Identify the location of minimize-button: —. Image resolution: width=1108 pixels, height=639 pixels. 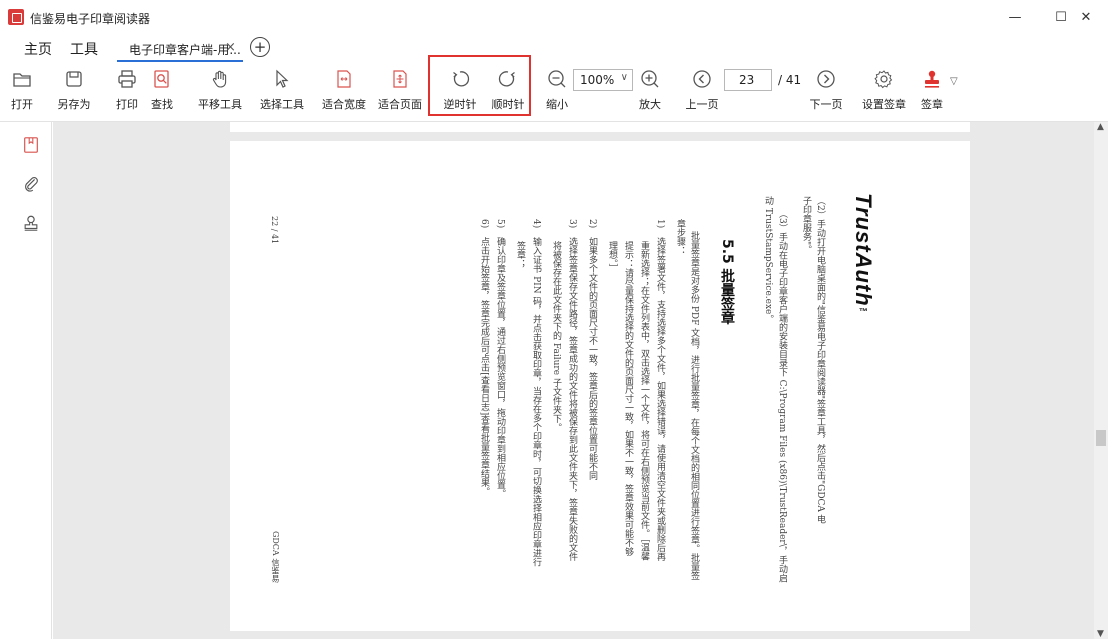
(1015, 17).